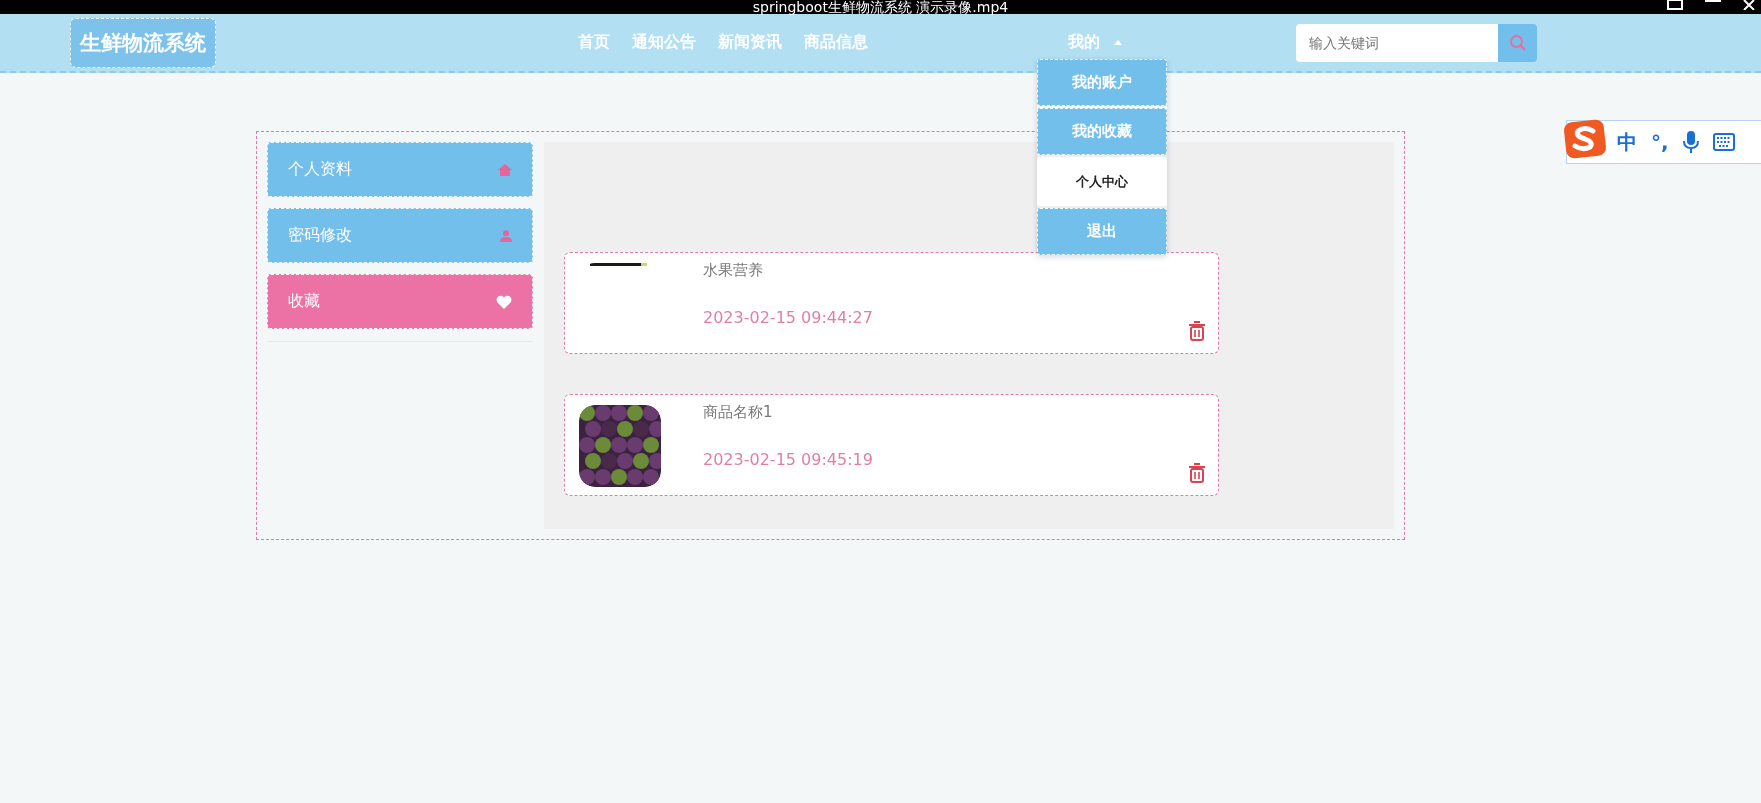  I want to click on user-icon, so click(506, 235).